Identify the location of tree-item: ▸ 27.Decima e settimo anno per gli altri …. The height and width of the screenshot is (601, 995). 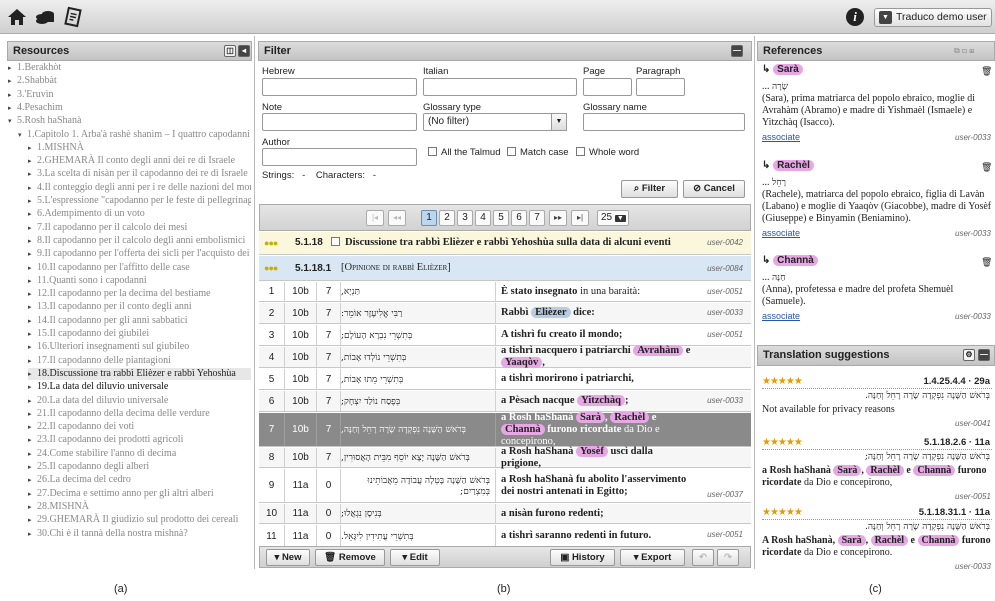
(121, 494).